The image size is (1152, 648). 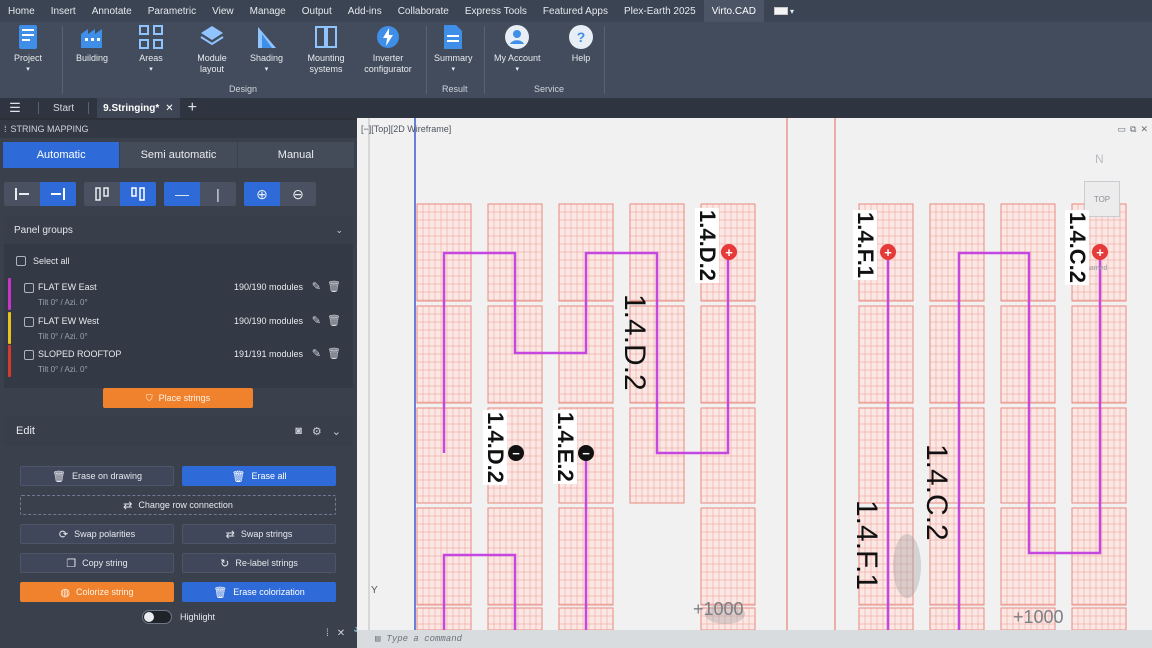 What do you see at coordinates (15, 108) in the screenshot?
I see `menu-icon: ☰` at bounding box center [15, 108].